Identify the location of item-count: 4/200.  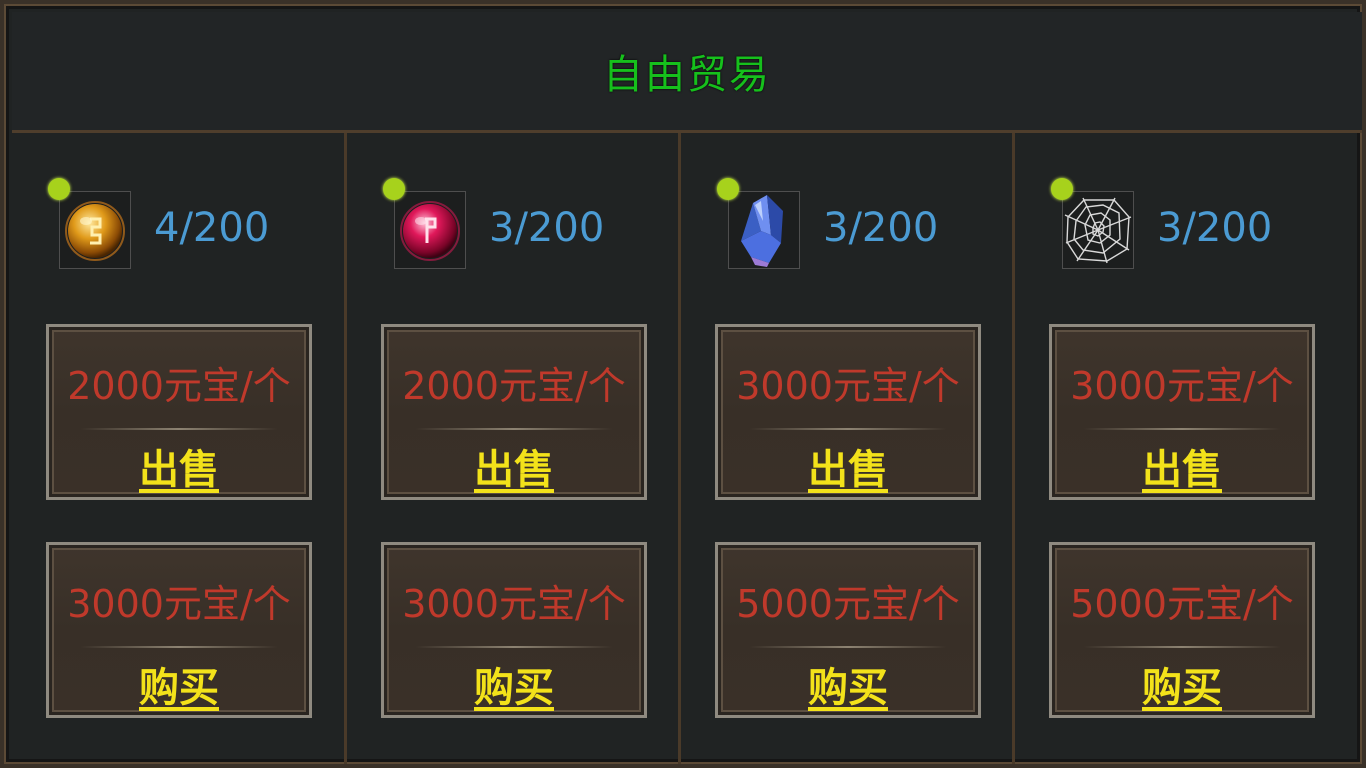
(212, 228).